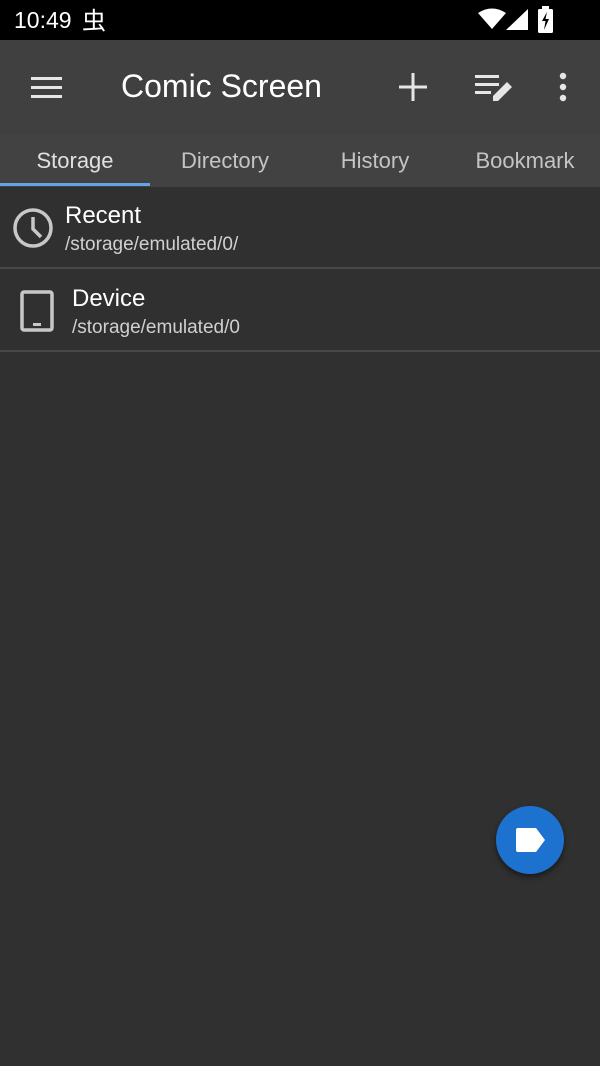 This screenshot has height=1066, width=600. What do you see at coordinates (225, 160) in the screenshot?
I see `tab-directory: Directory` at bounding box center [225, 160].